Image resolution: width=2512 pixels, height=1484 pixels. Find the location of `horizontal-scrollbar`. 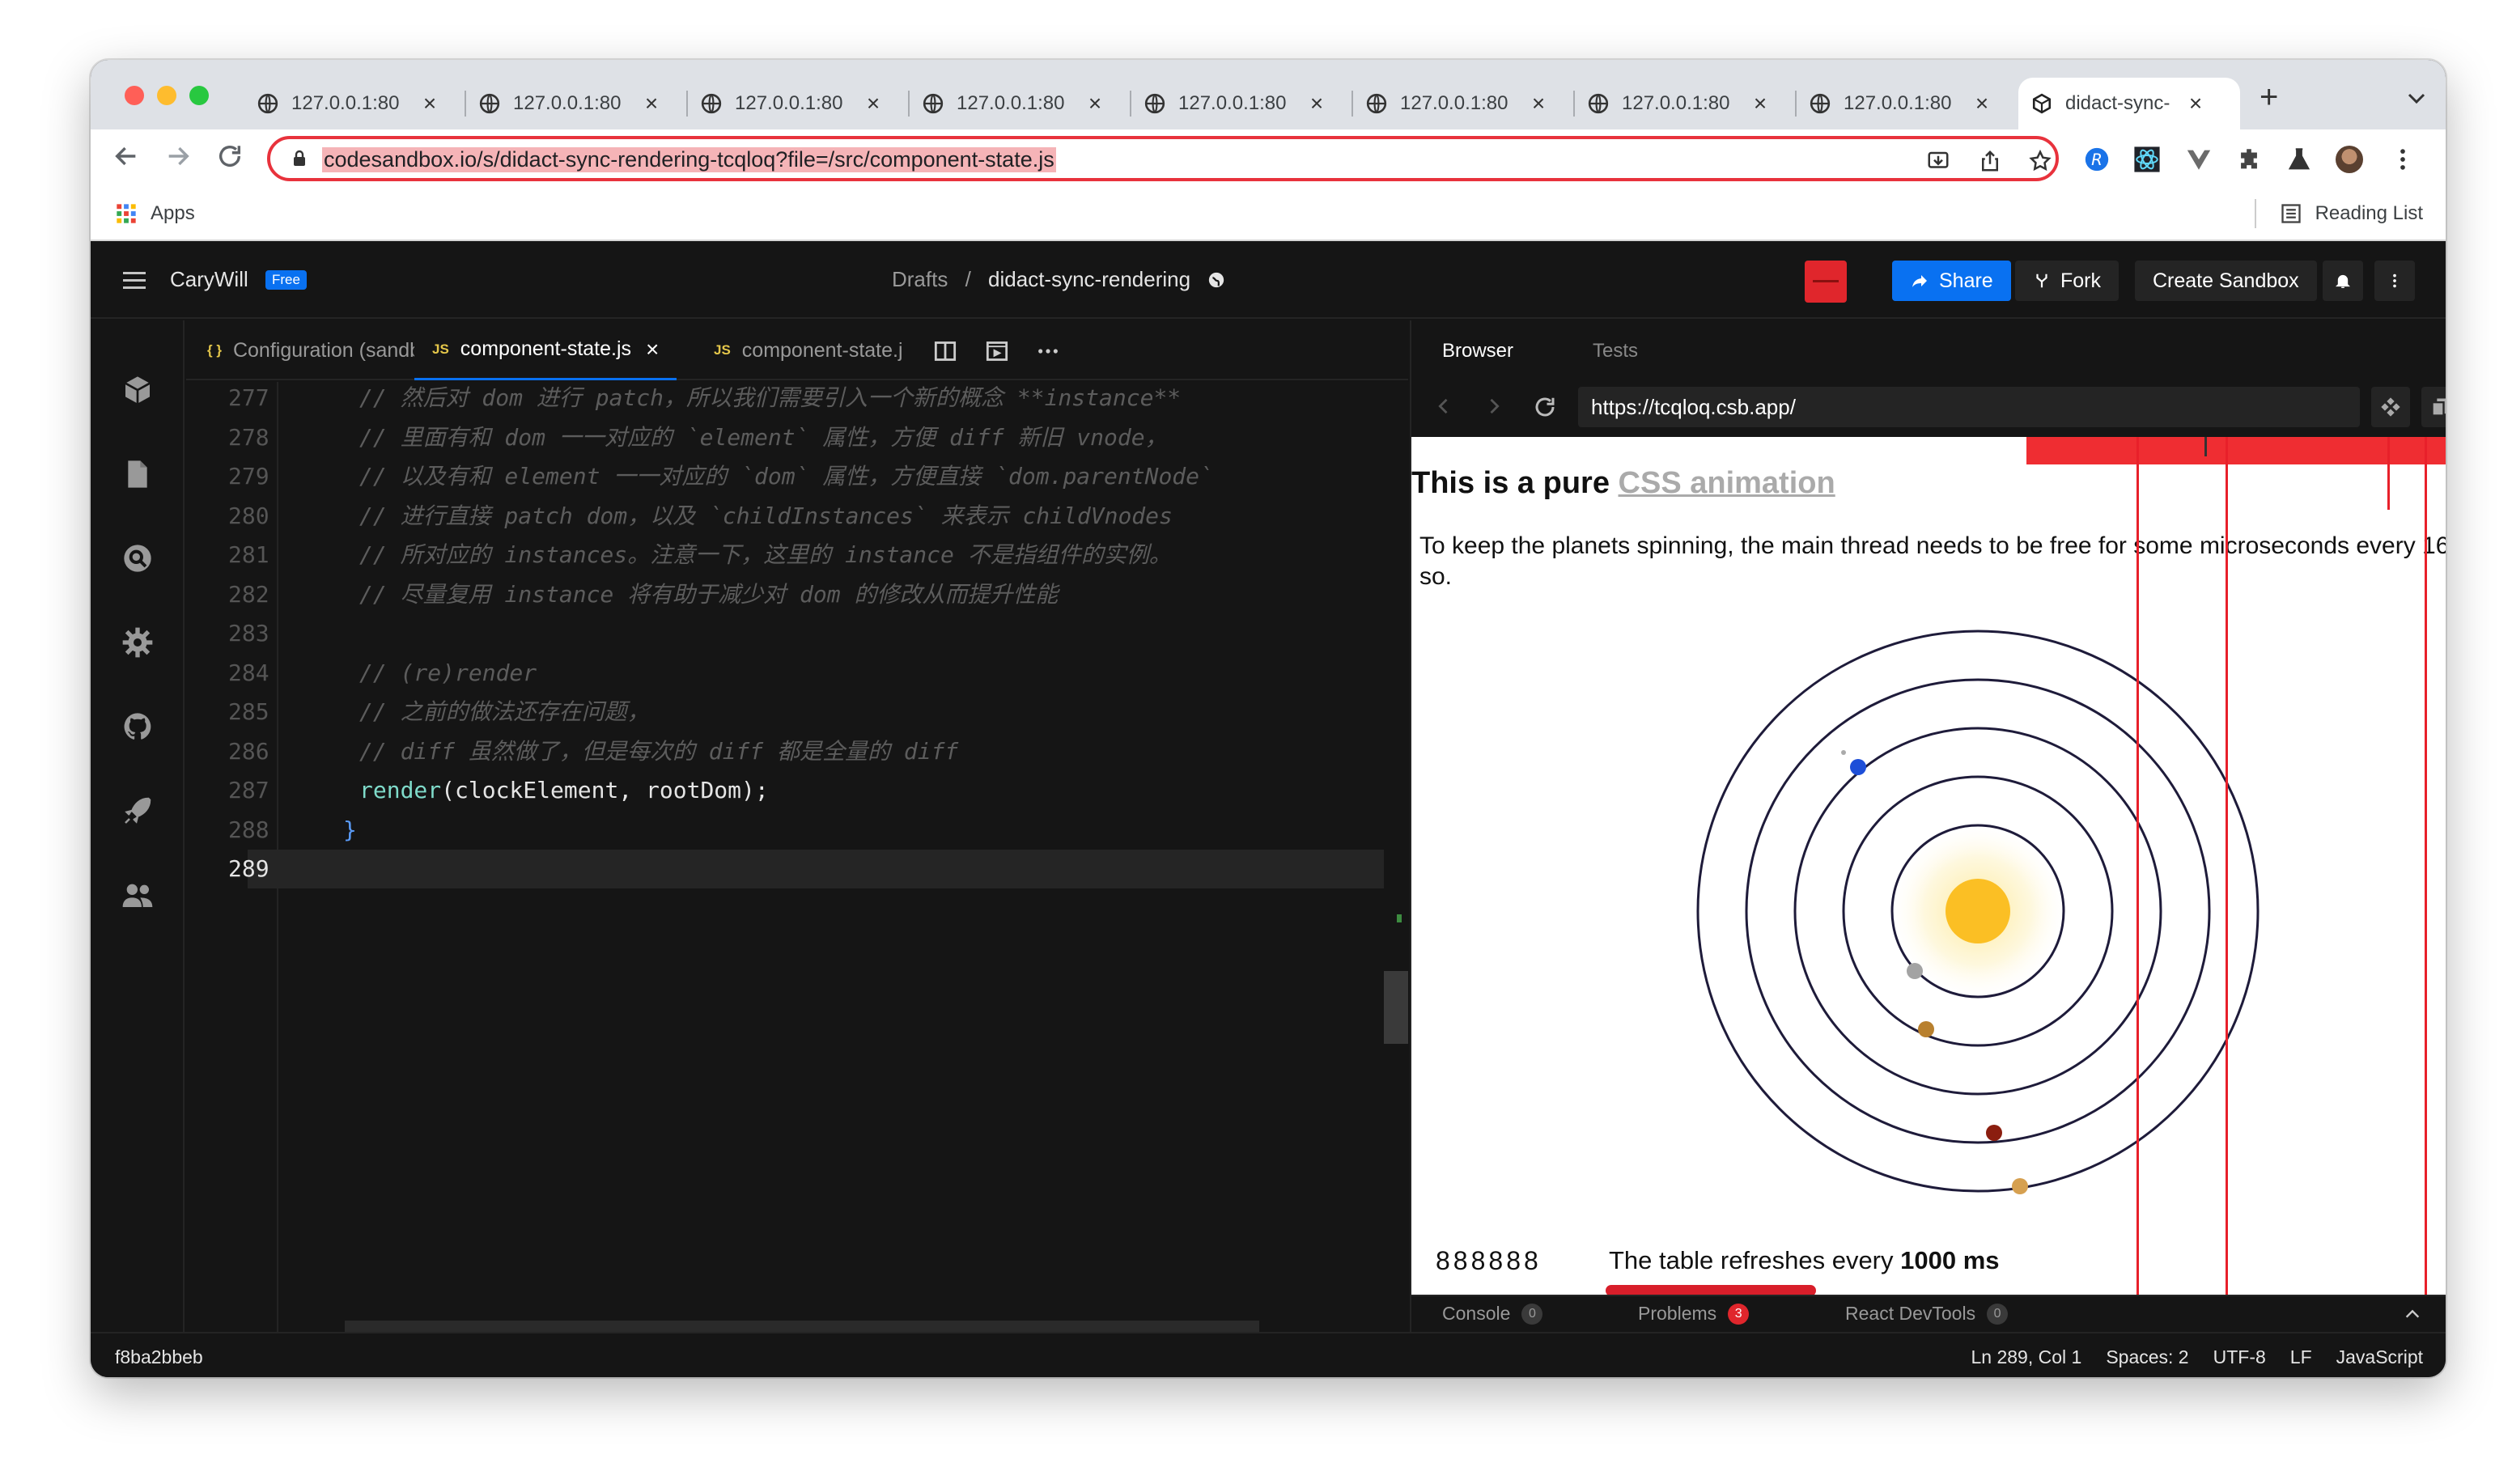

horizontal-scrollbar is located at coordinates (802, 1326).